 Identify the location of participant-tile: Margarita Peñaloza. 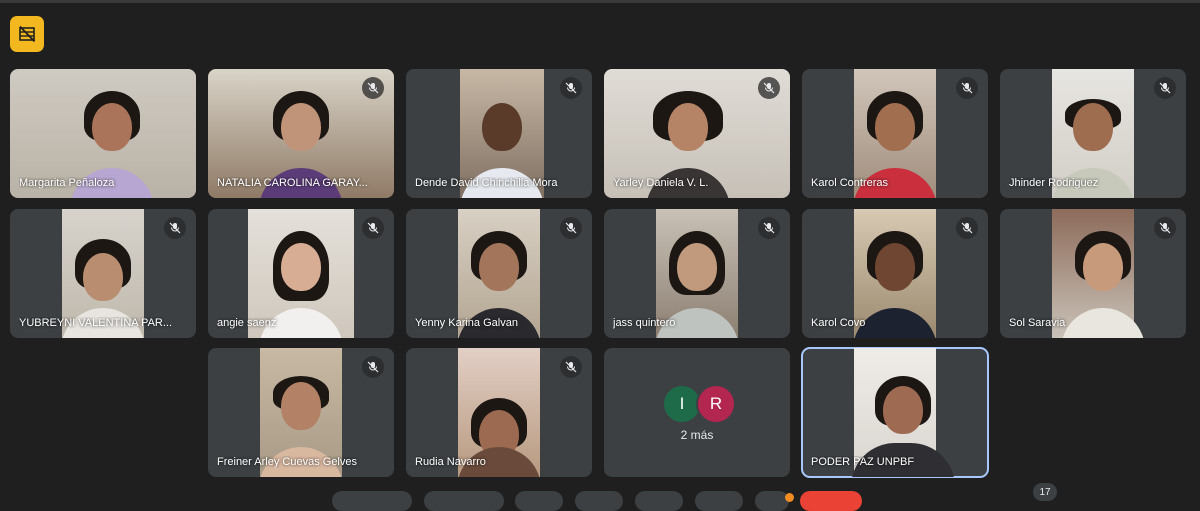
(103, 133).